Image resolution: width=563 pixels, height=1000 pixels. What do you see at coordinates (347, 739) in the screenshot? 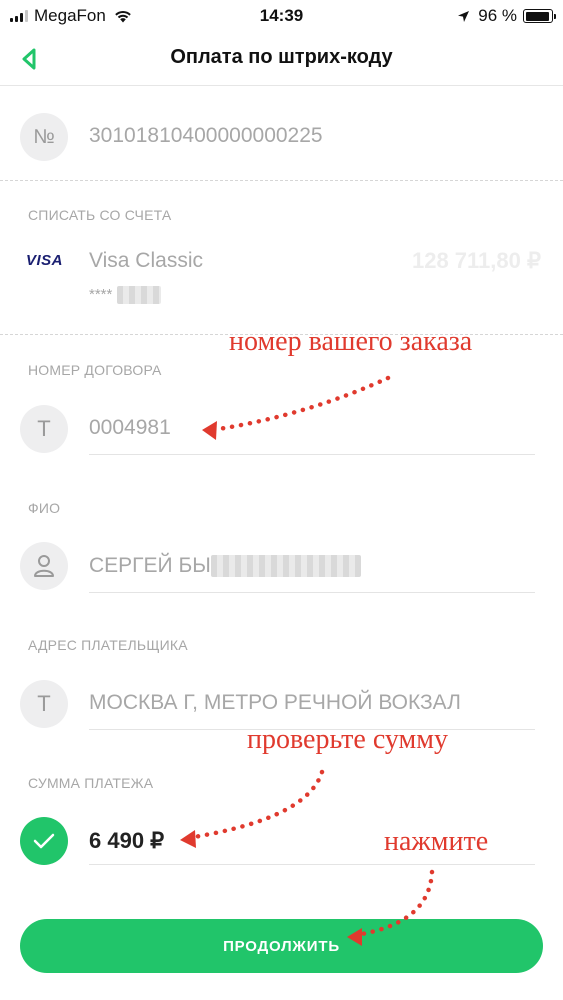
I see `annotation-check-amount: проверьте сумму` at bounding box center [347, 739].